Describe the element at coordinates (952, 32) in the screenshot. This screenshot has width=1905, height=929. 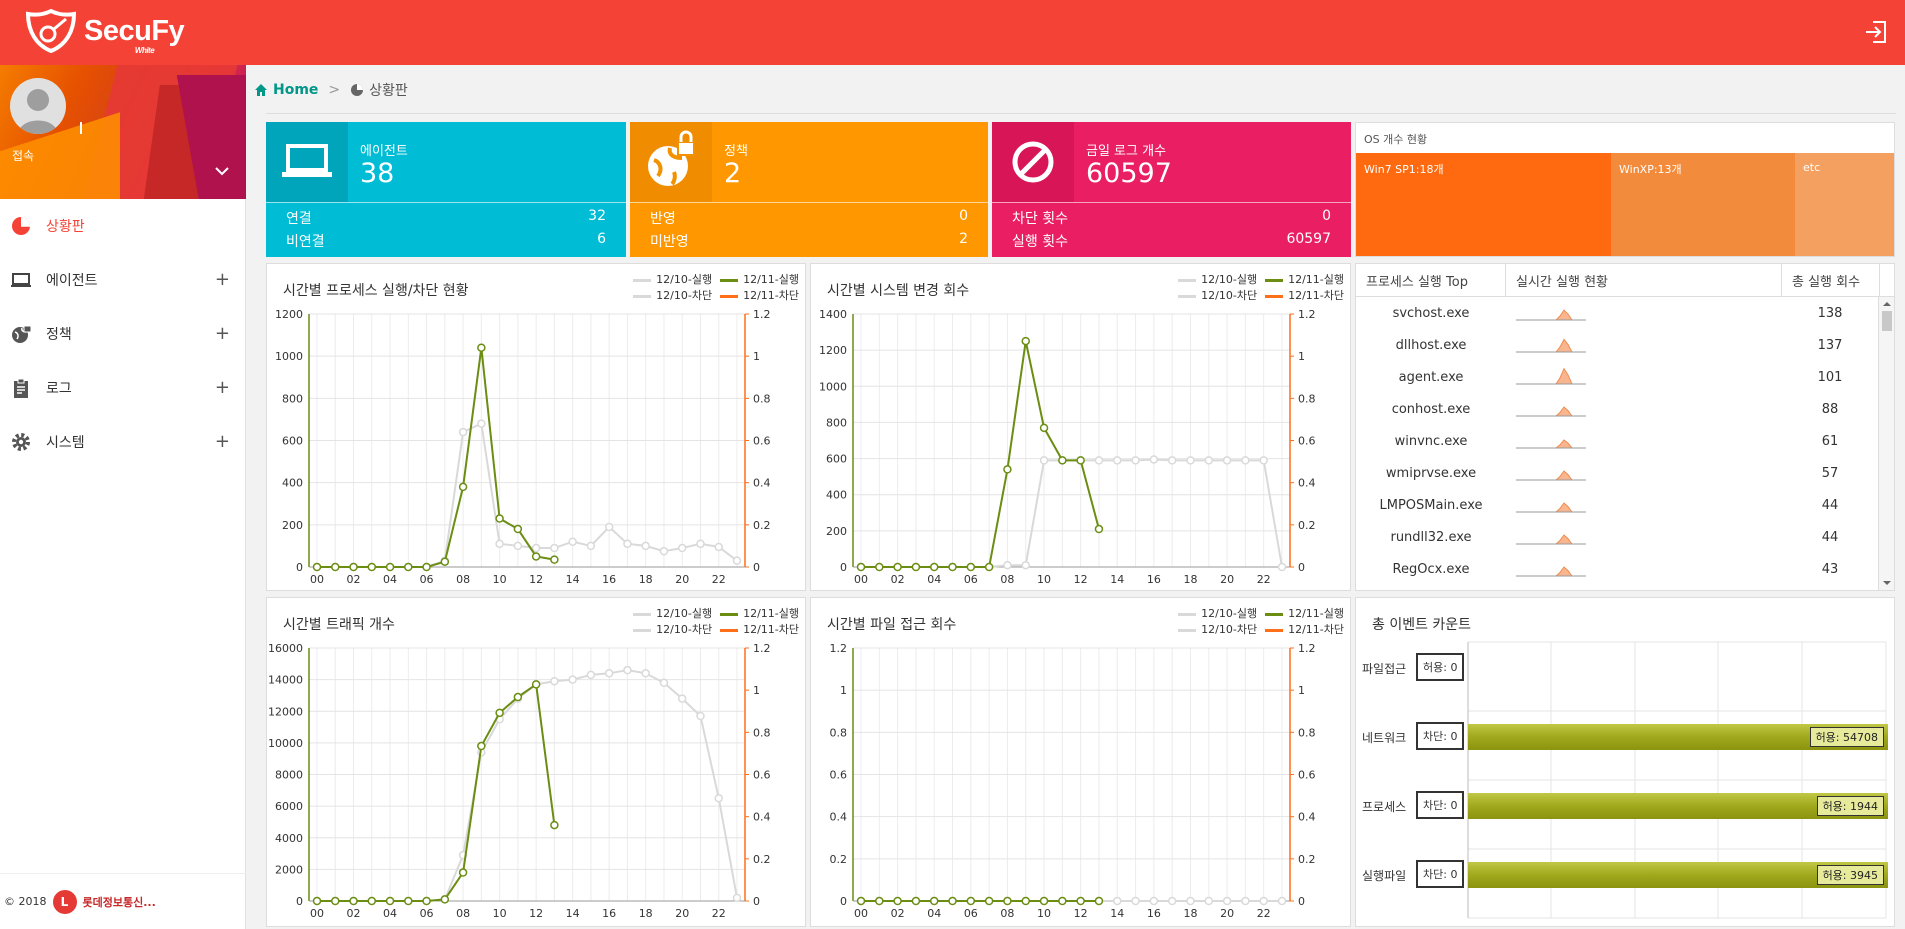
I see `top-bar: SecuFy White` at that location.